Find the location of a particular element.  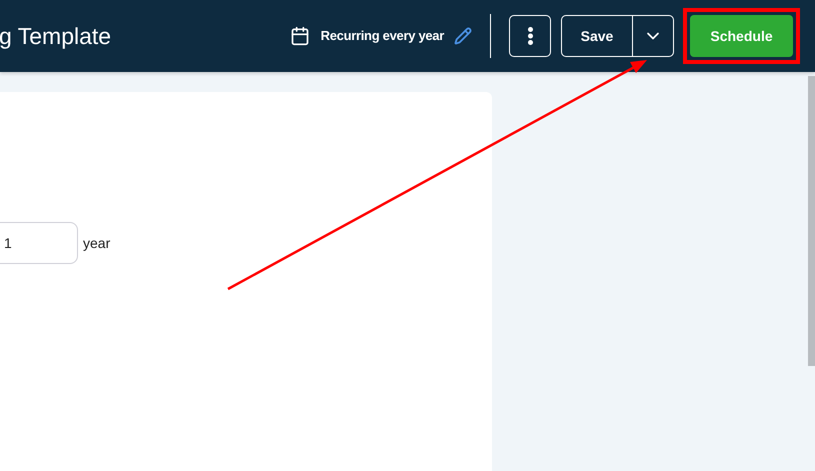

interval-unit: year is located at coordinates (96, 243).